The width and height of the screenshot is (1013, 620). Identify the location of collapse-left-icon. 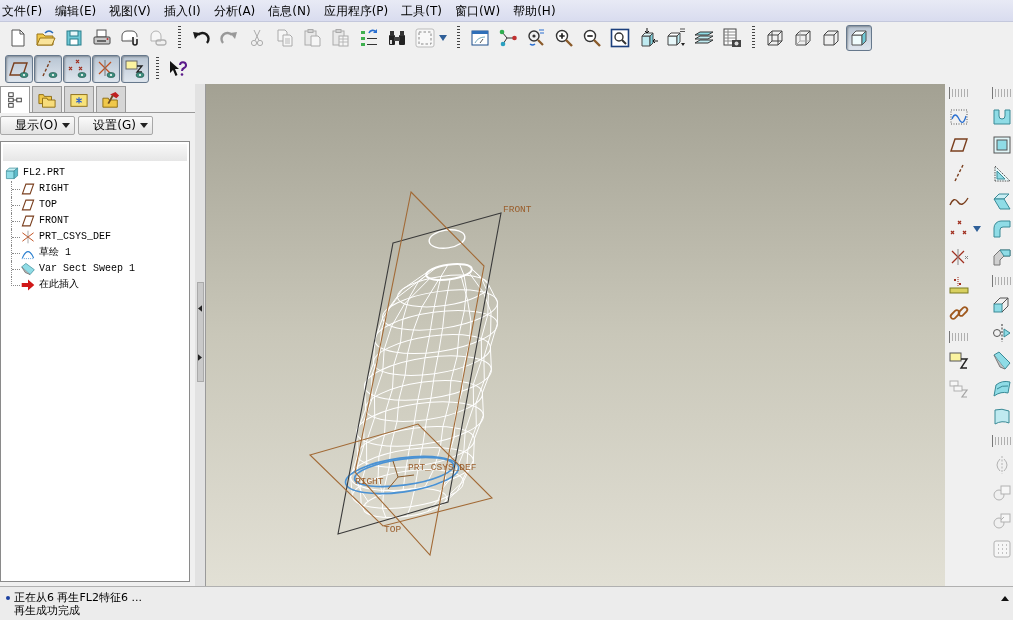
(200, 308).